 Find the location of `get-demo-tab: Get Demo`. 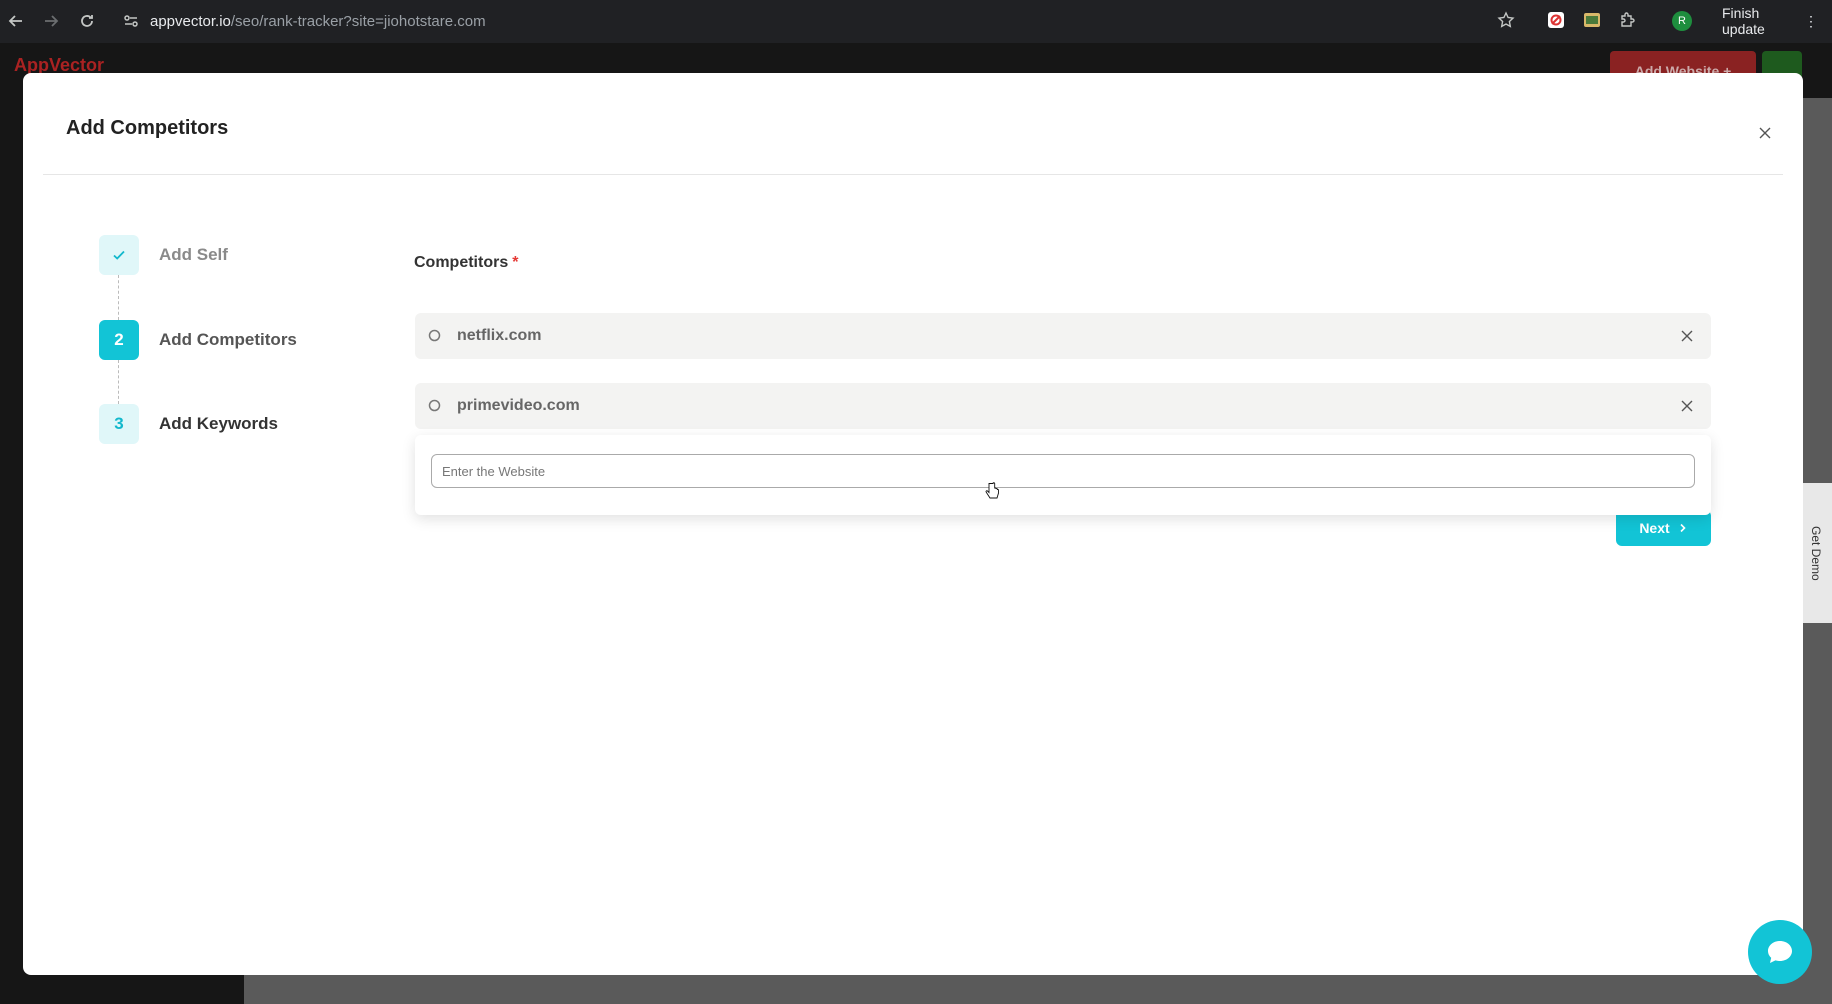

get-demo-tab: Get Demo is located at coordinates (1816, 553).